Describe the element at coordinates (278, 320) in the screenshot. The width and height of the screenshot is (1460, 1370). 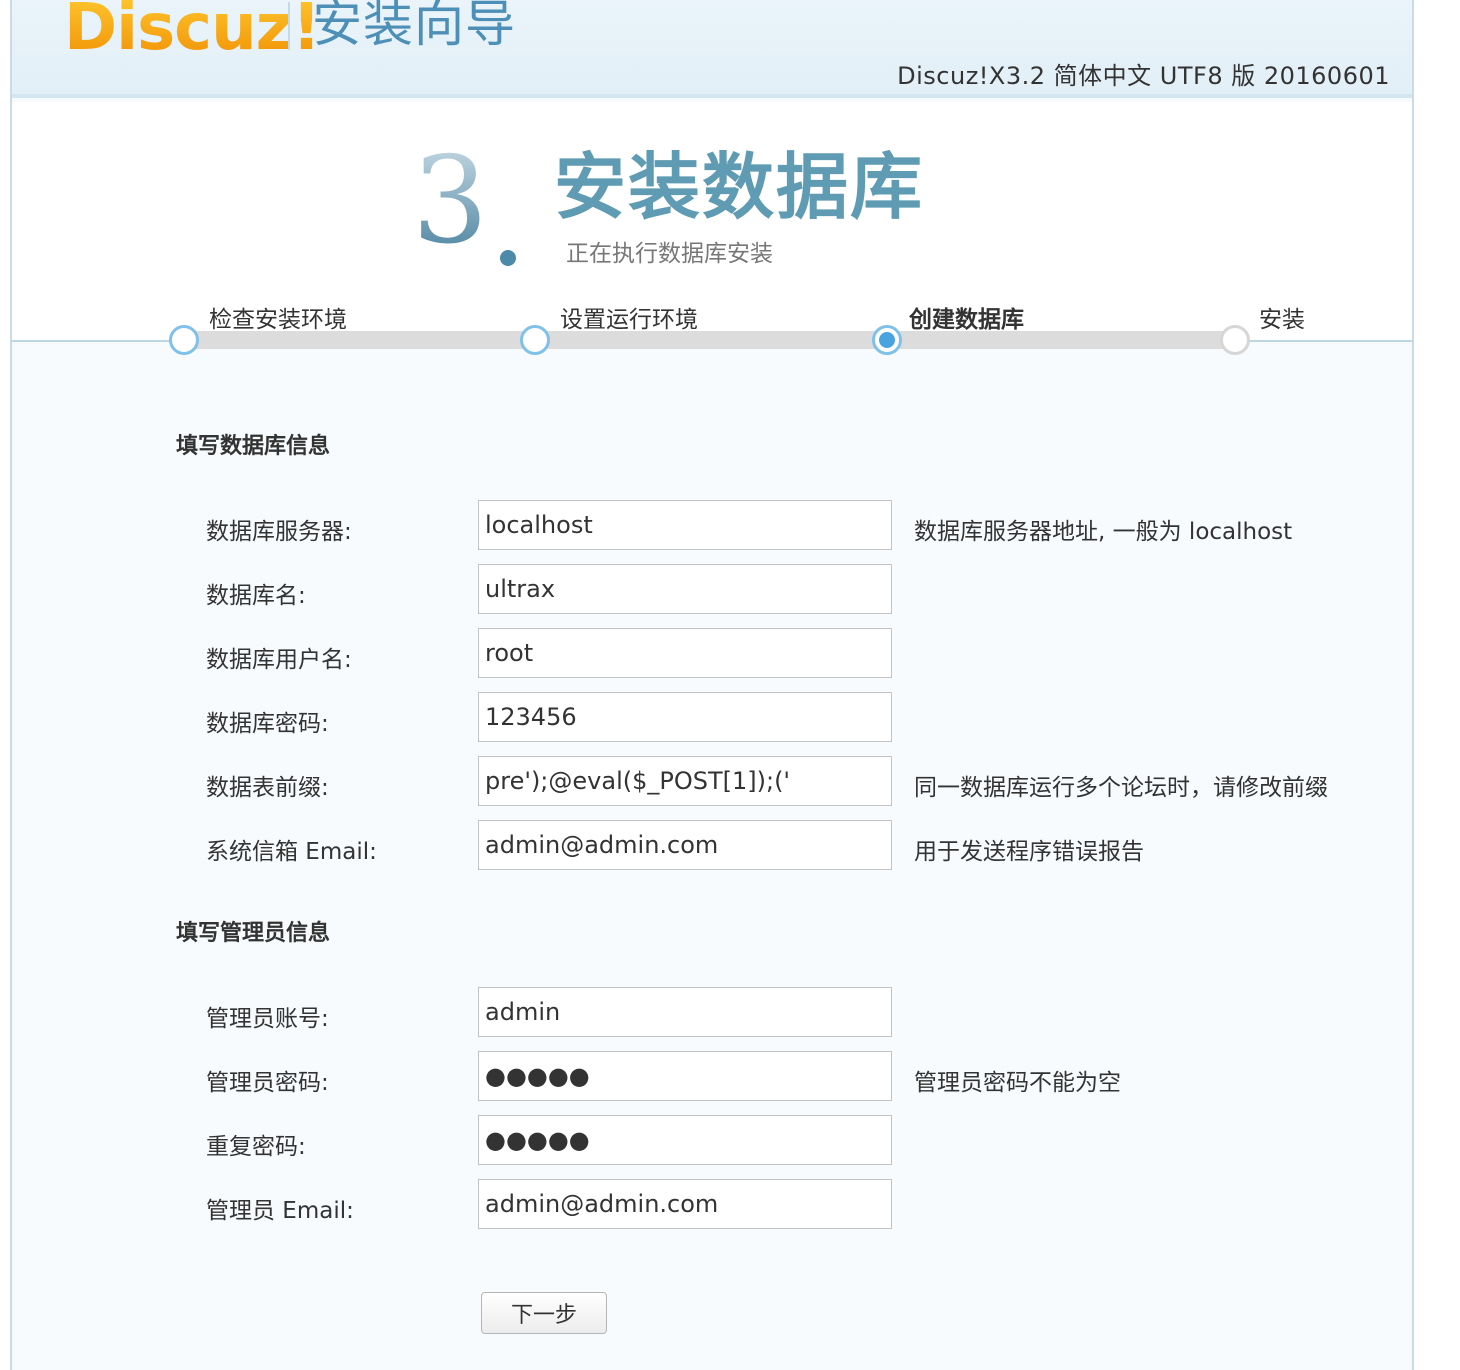
I see `step-label-check-env: 检查安装环境` at that location.